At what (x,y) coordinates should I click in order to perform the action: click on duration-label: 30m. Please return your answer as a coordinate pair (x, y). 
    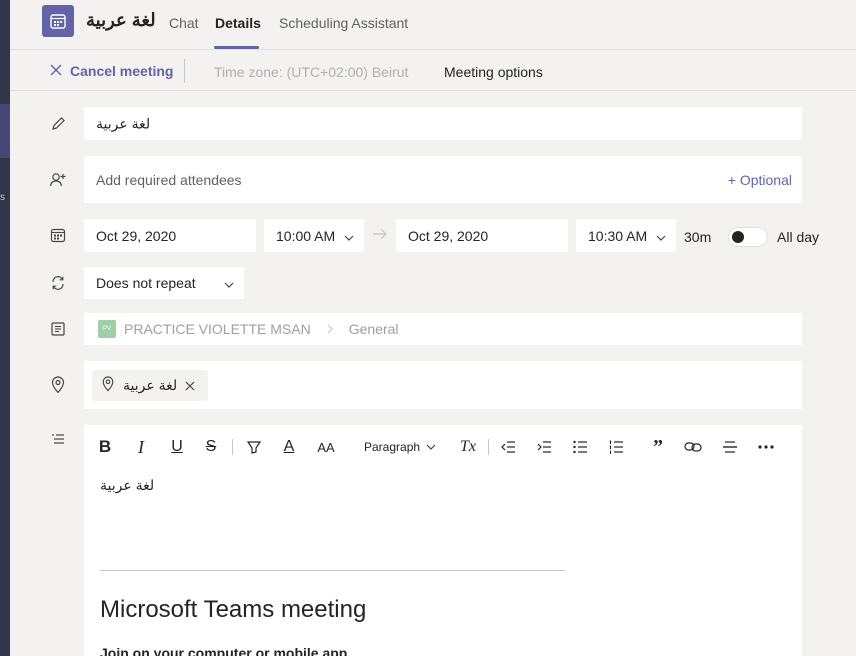
    Looking at the image, I should click on (698, 237).